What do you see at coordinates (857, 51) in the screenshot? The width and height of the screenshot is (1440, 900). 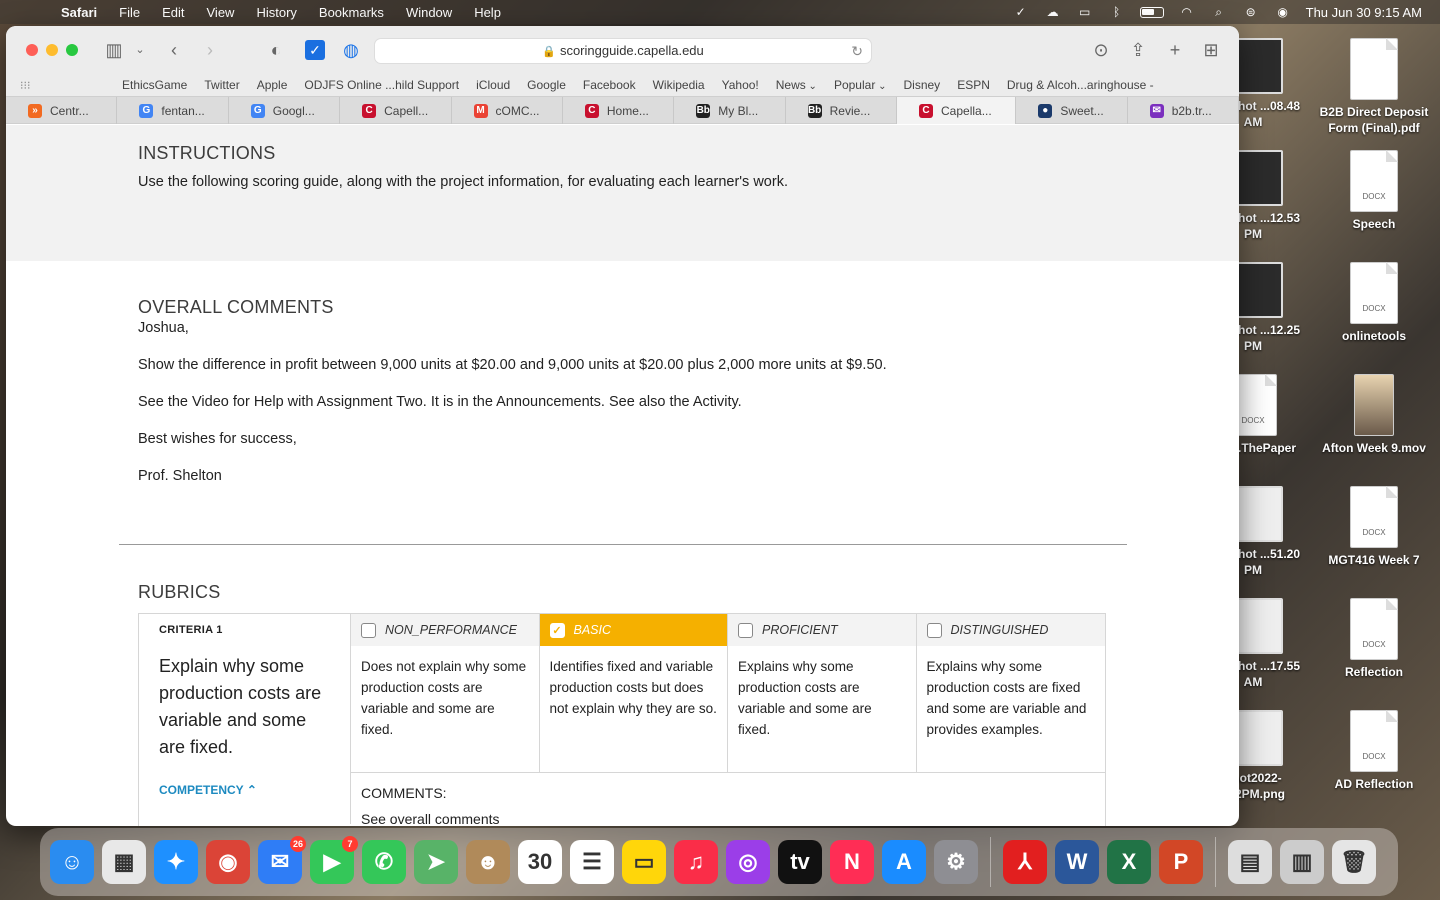 I see `reload-icon: ↻` at bounding box center [857, 51].